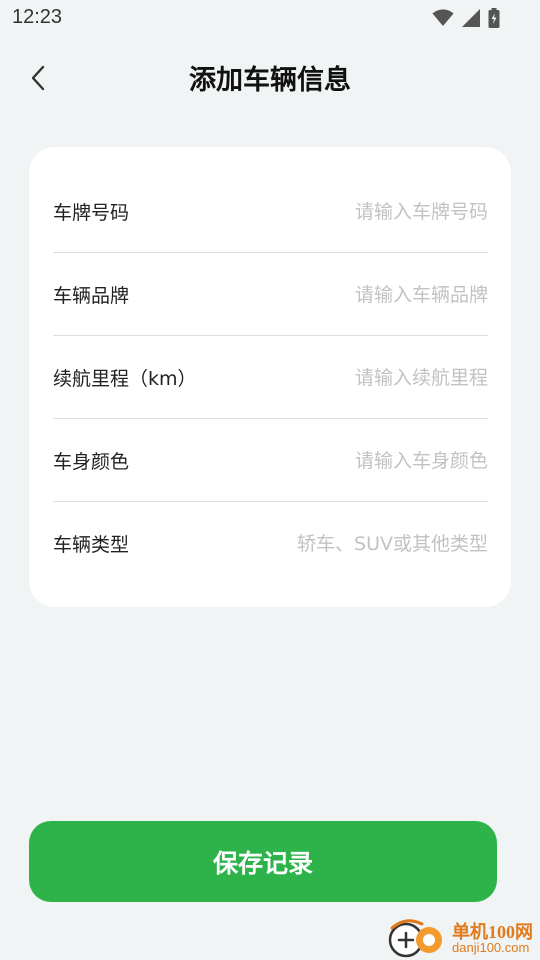  What do you see at coordinates (91, 296) in the screenshot?
I see `brand-label: 车辆品牌` at bounding box center [91, 296].